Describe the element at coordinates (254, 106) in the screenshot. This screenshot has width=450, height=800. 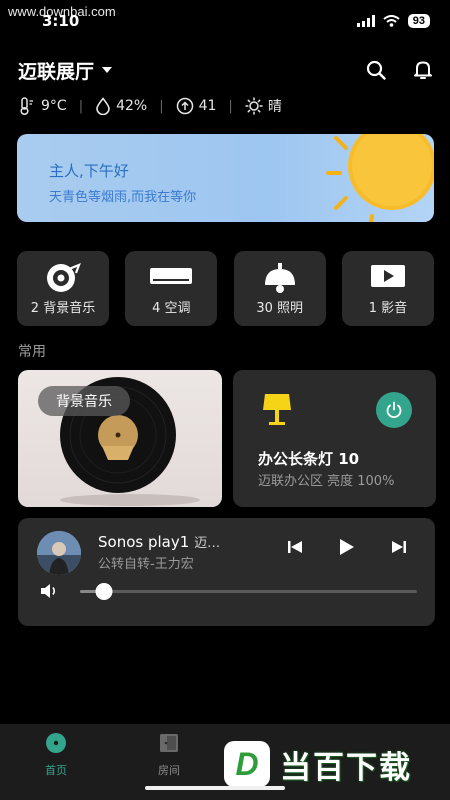
I see `sun-outline-icon` at that location.